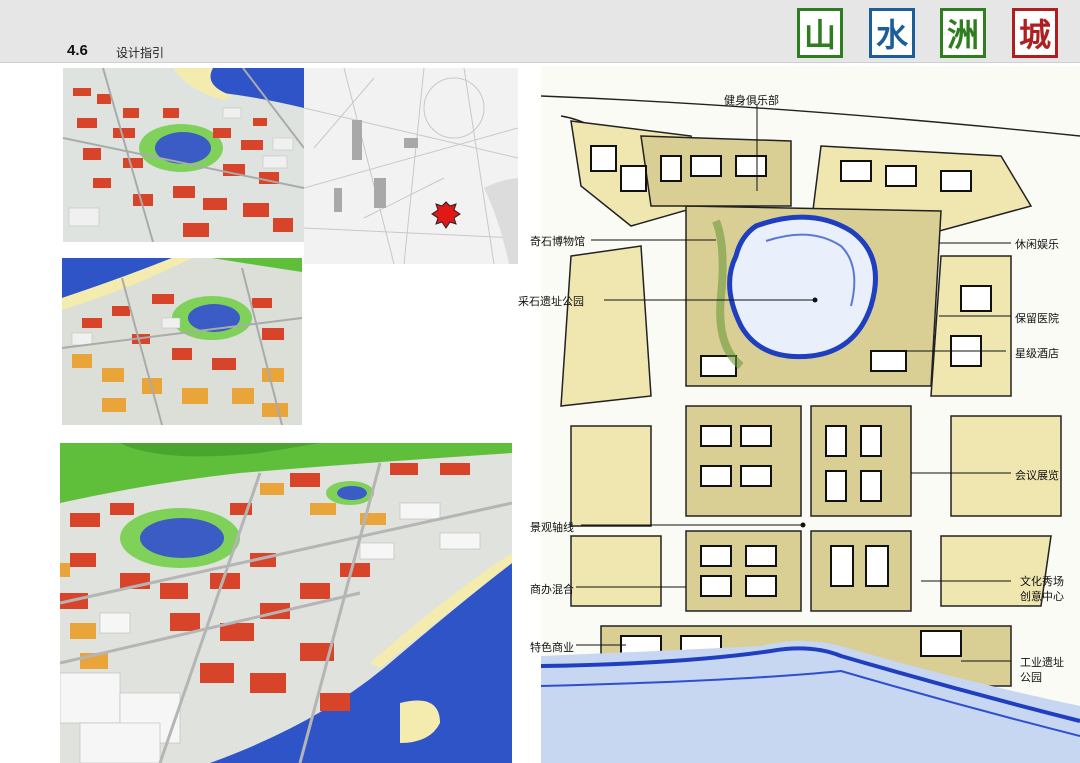 Image resolution: width=1080 pixels, height=763 pixels. I want to click on logo-char-shui: 水, so click(892, 33).